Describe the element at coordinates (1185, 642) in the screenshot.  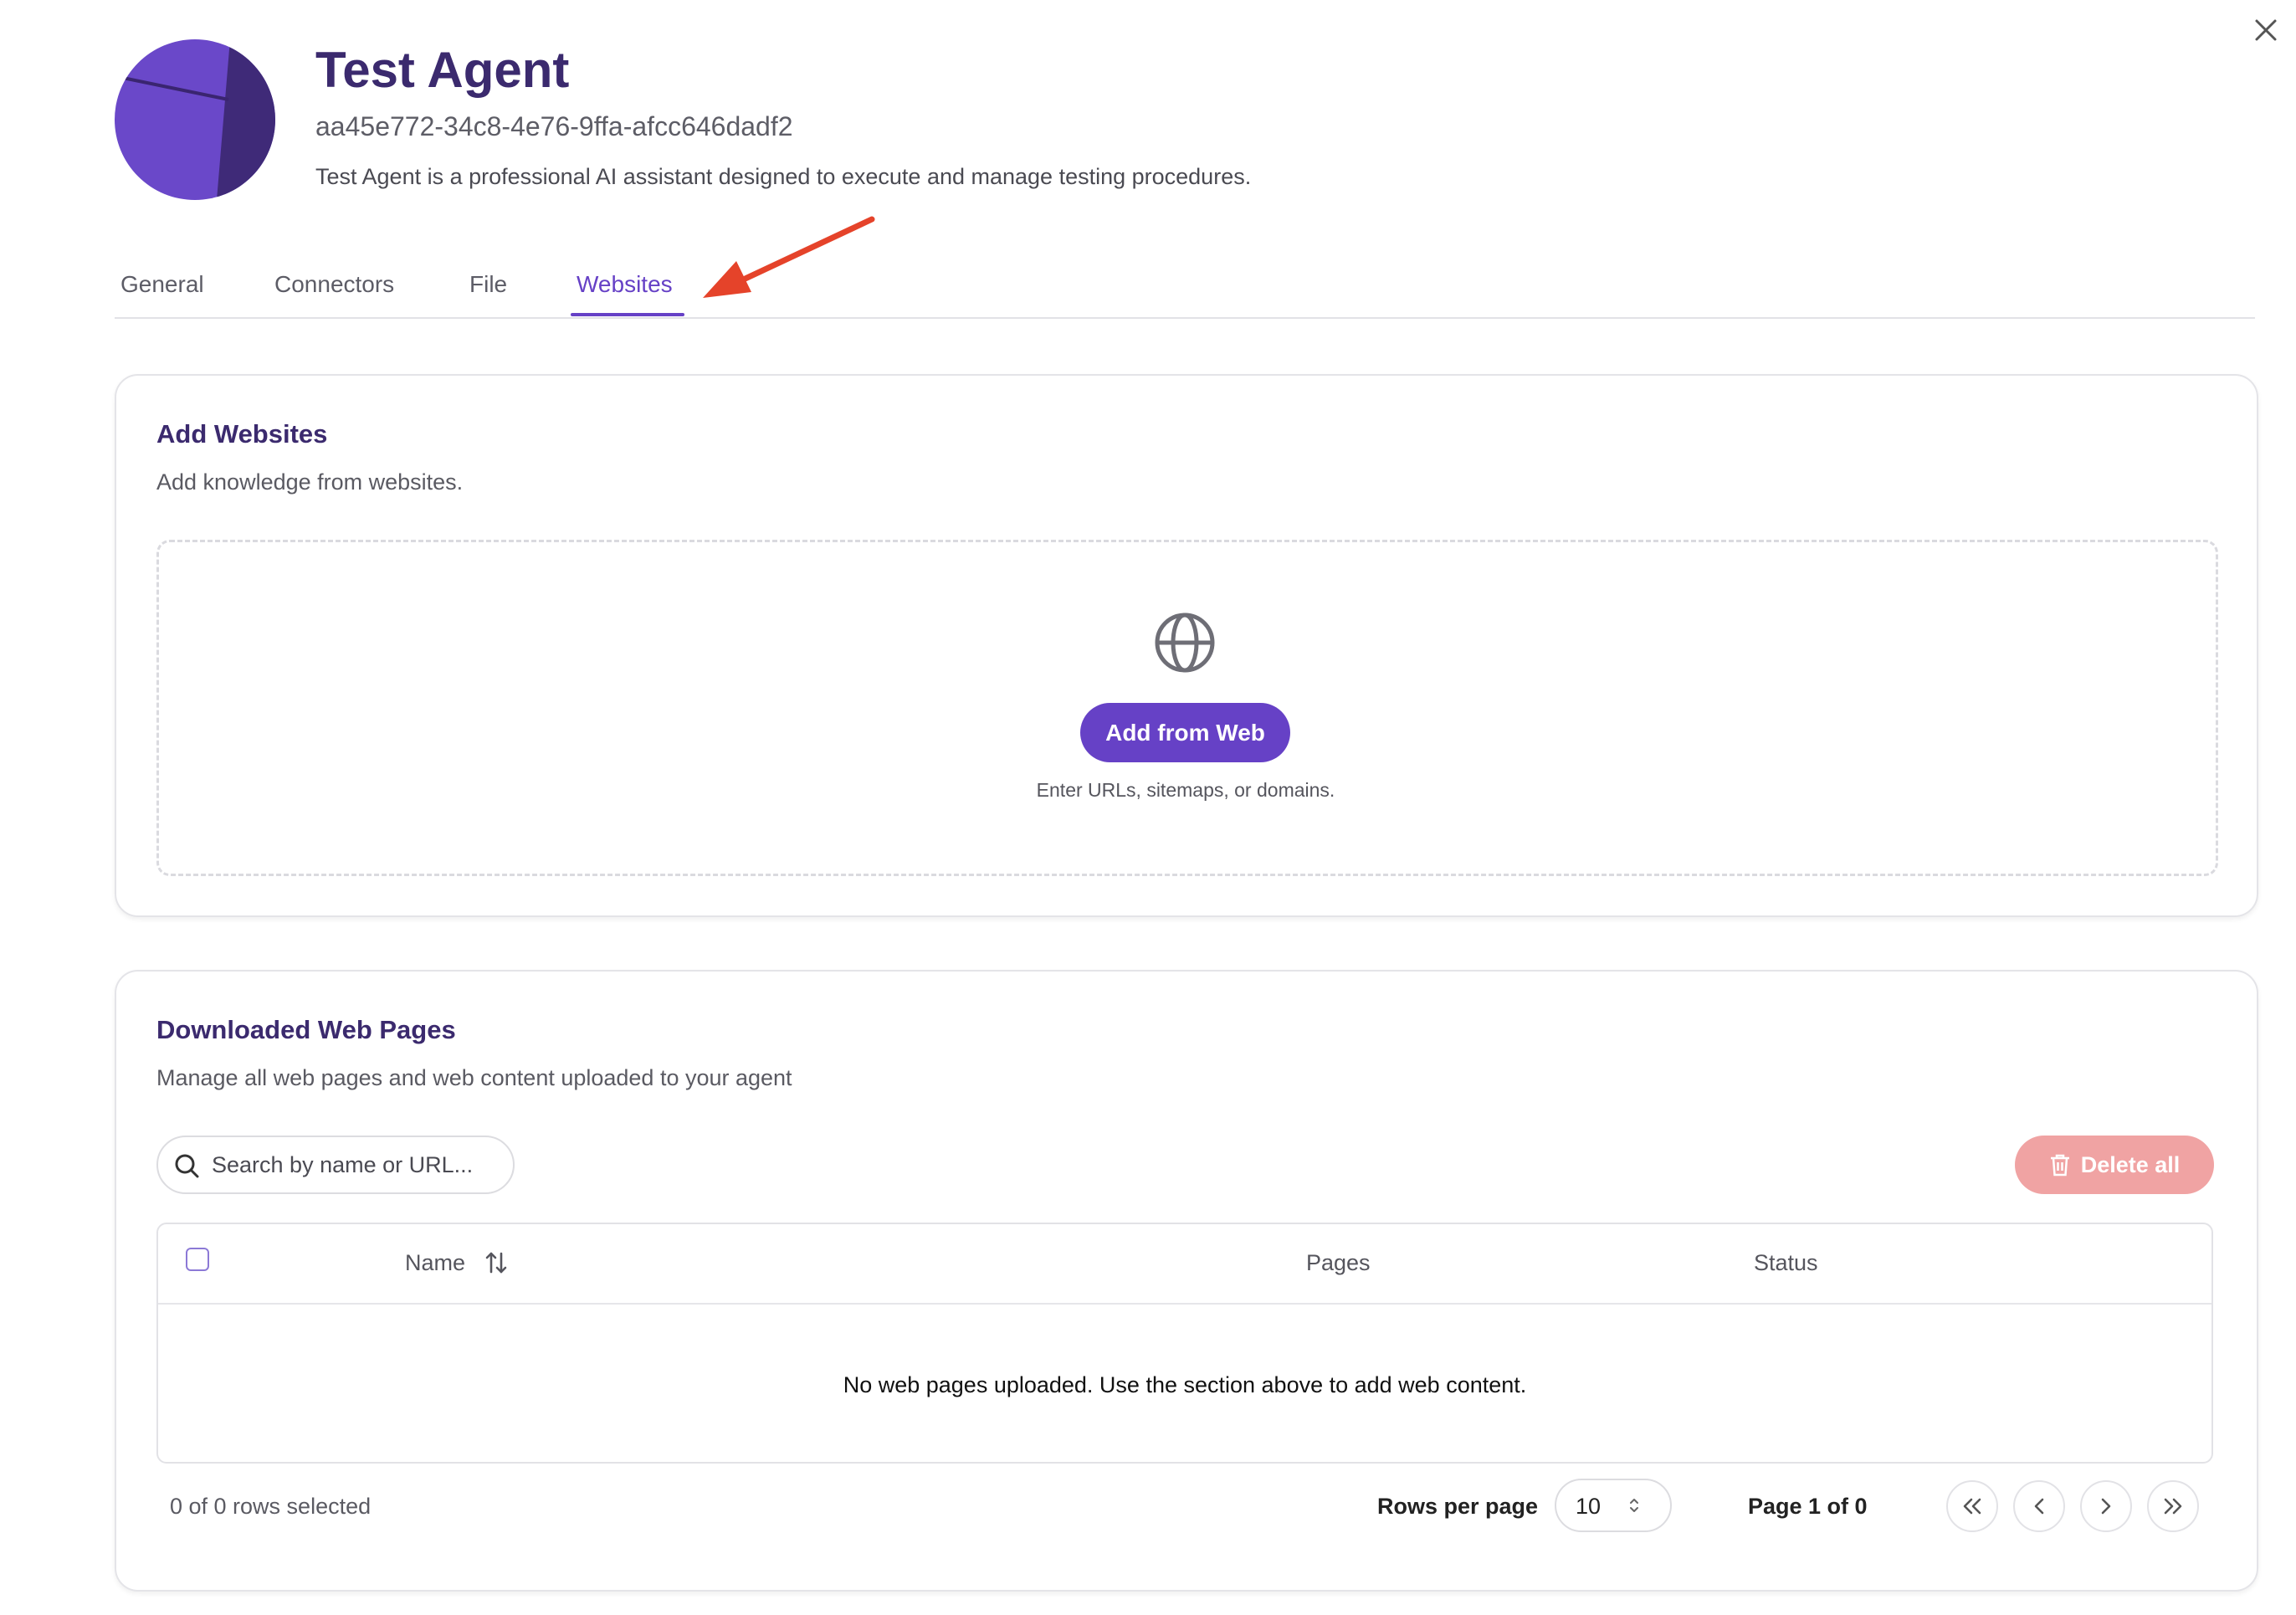
I see `globe-icon` at that location.